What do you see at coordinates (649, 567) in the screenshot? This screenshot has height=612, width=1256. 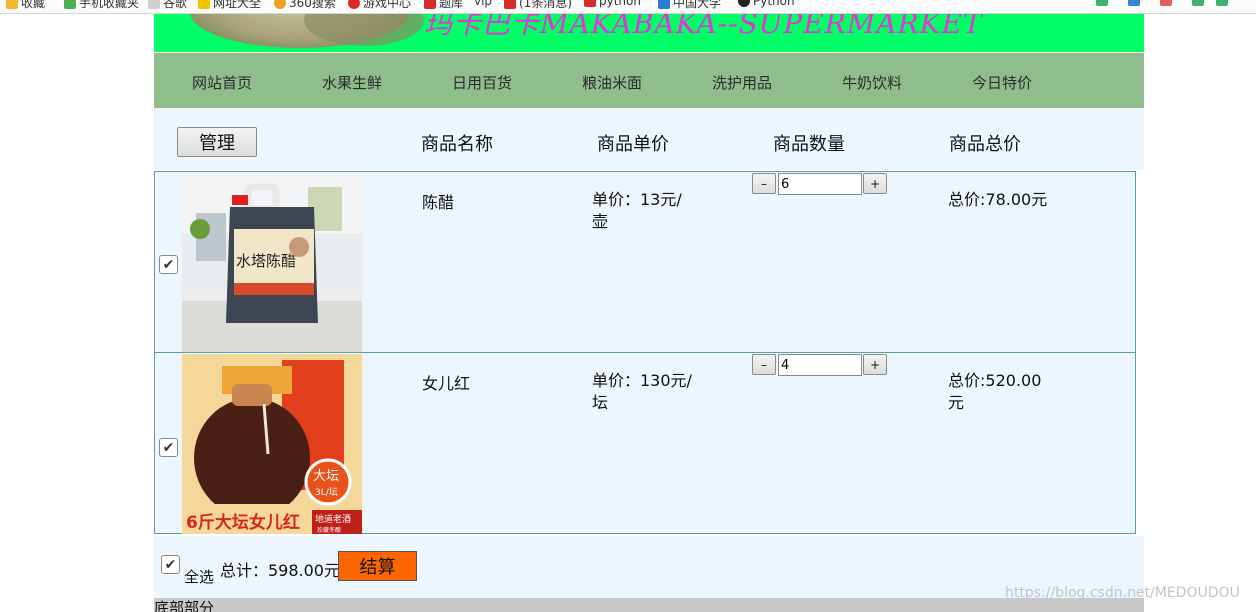 I see `cart-summary: ✔ 全选 总计：598.00元 结算` at bounding box center [649, 567].